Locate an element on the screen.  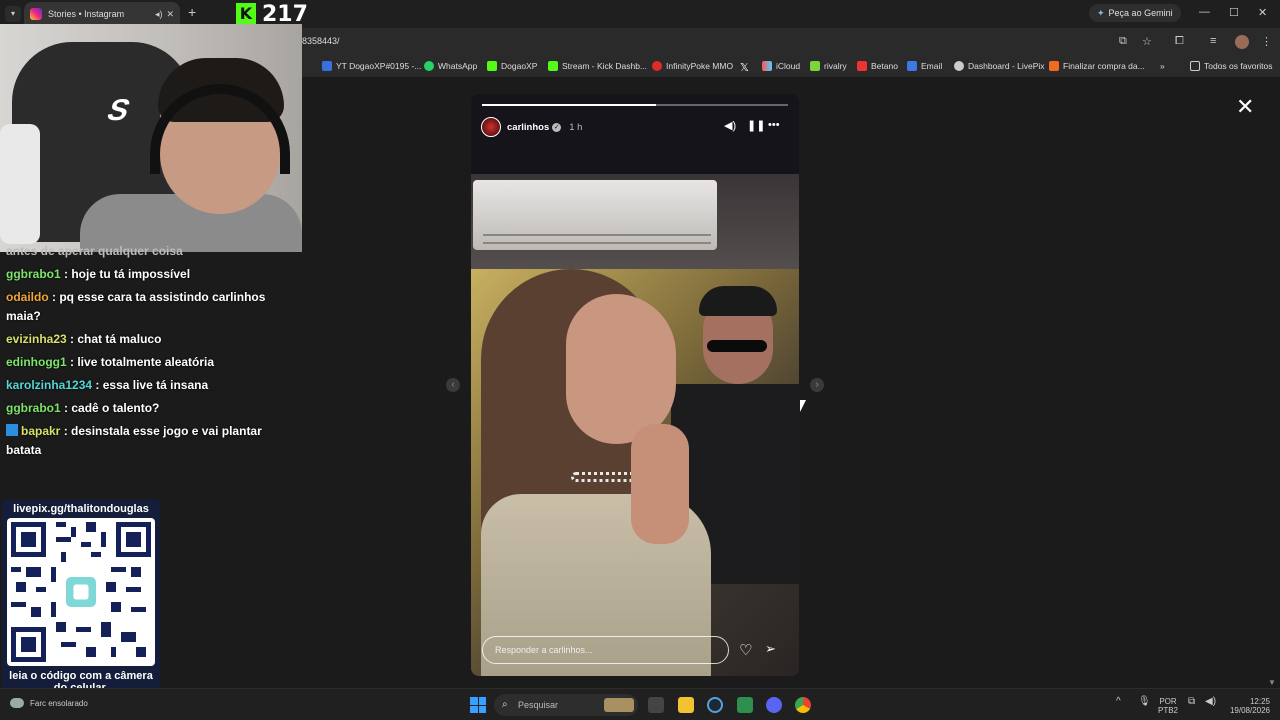
reading-list-icon: ≡ is located at coordinates (1213, 41).